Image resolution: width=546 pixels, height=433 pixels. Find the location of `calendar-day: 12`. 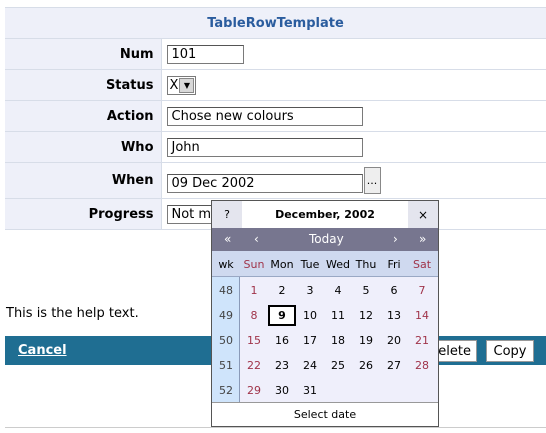

calendar-day: 12 is located at coordinates (366, 315).